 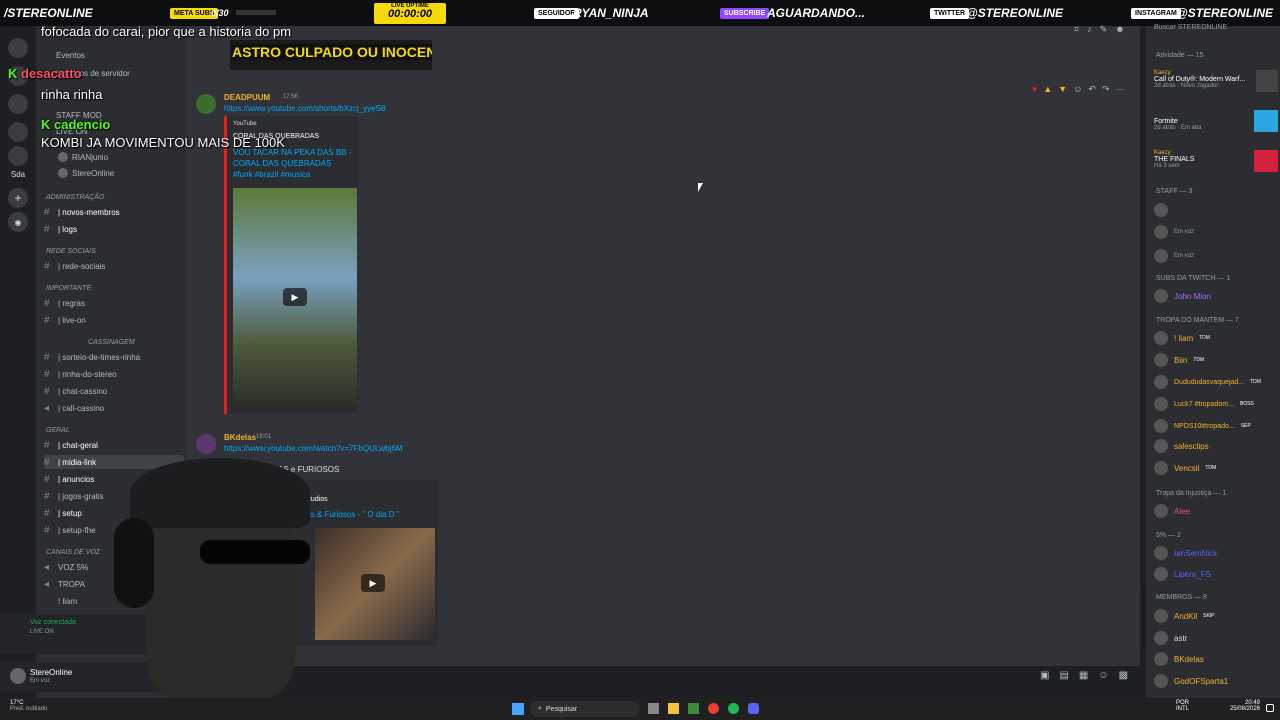 I want to click on category-cassinagem: CASSINAGEM, so click(x=111, y=342).